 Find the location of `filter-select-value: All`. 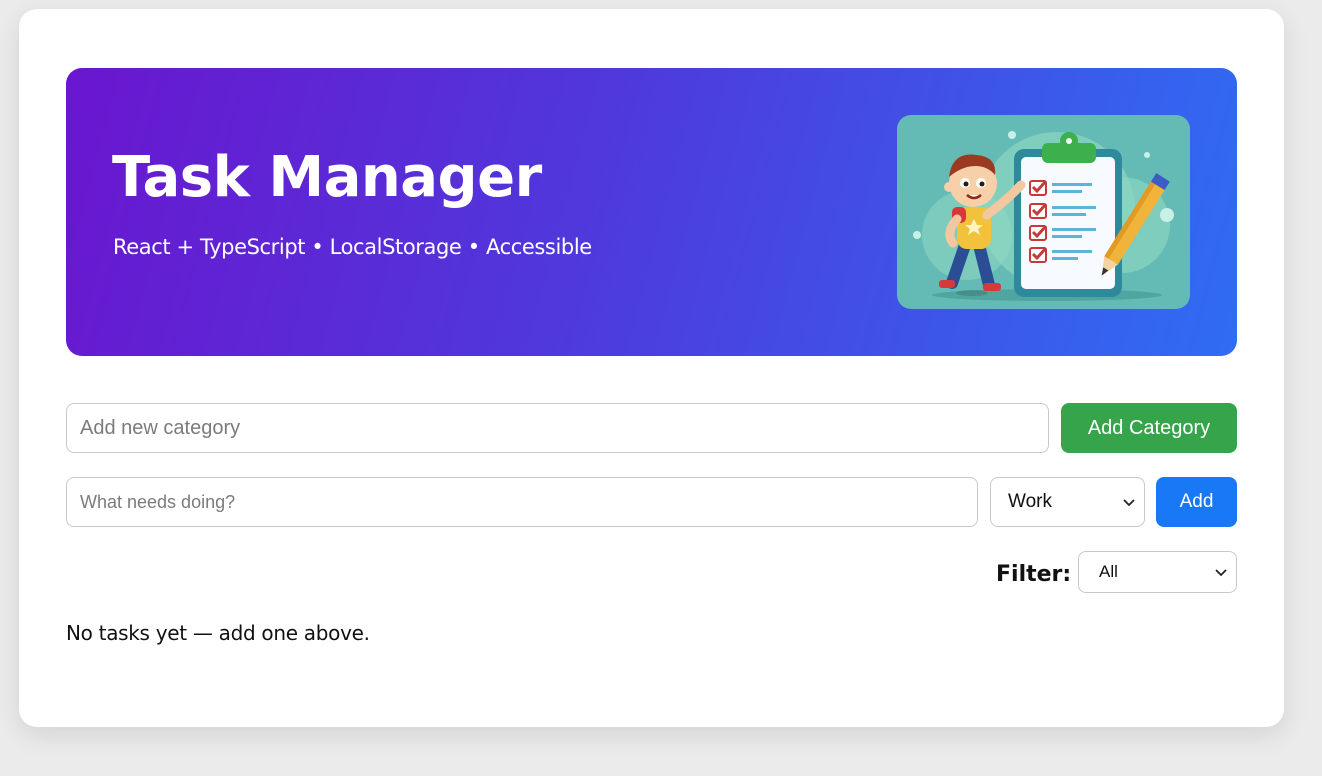

filter-select-value: All is located at coordinates (1108, 571).